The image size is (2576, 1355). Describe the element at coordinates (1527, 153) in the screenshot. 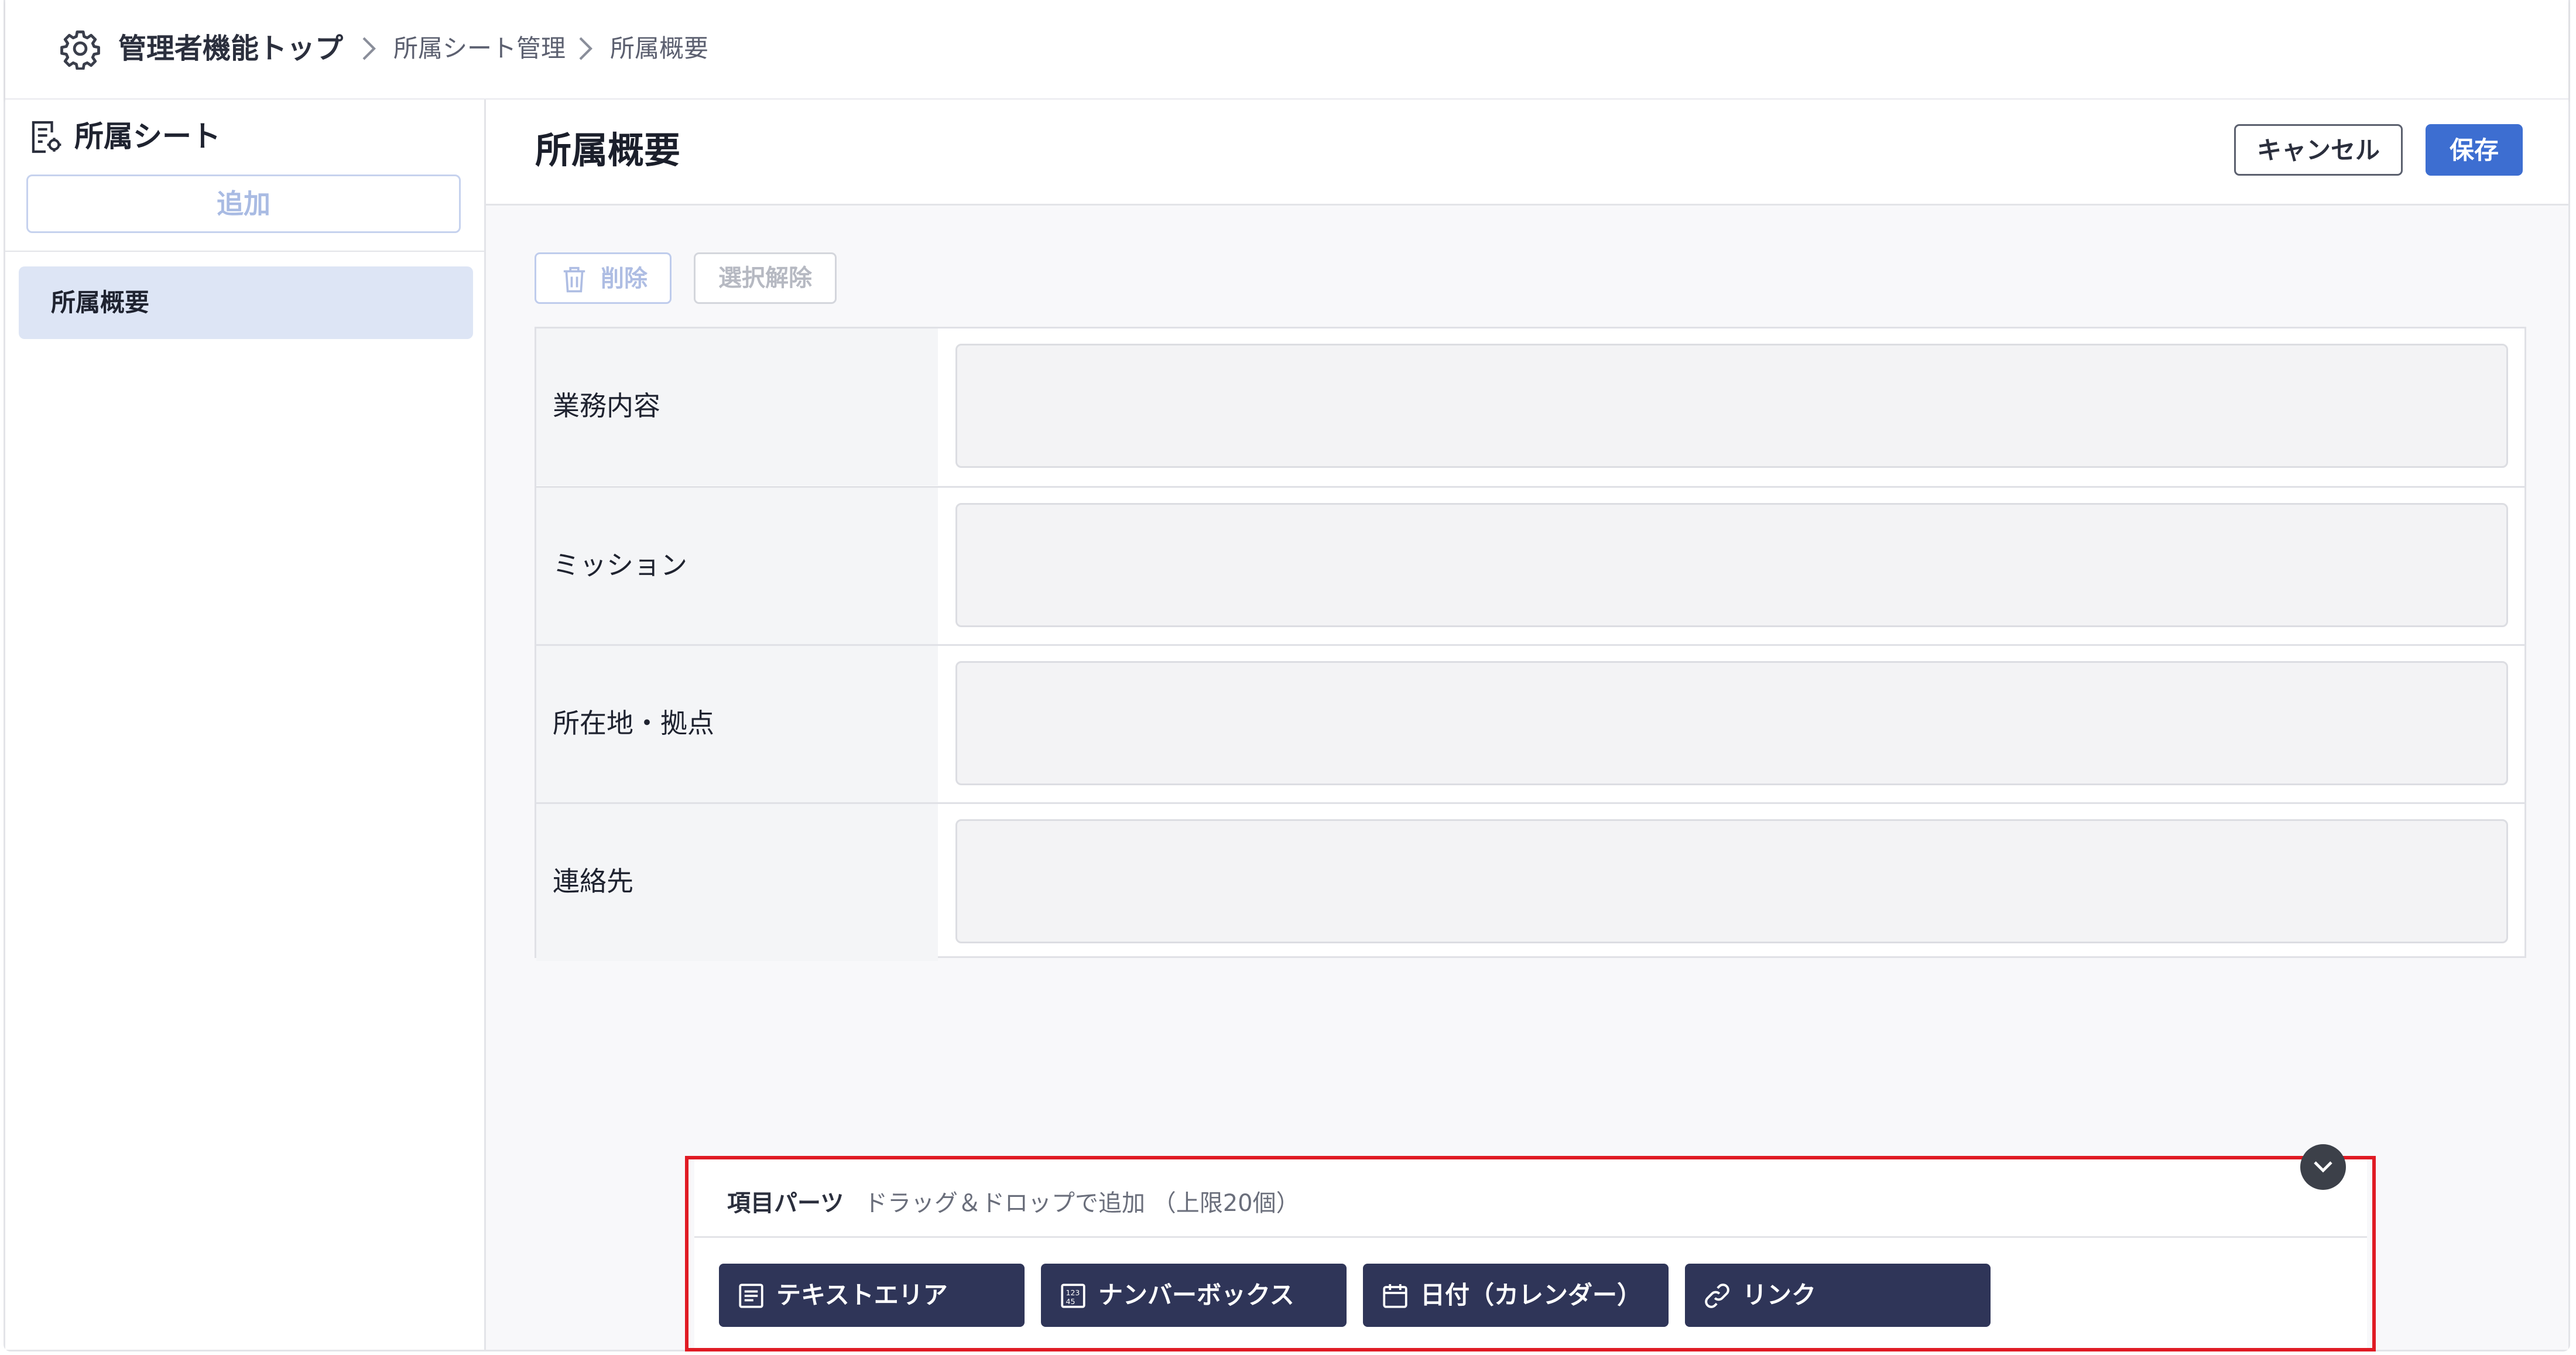

I see `main-header: 所属概要 キャンセル 保存` at that location.